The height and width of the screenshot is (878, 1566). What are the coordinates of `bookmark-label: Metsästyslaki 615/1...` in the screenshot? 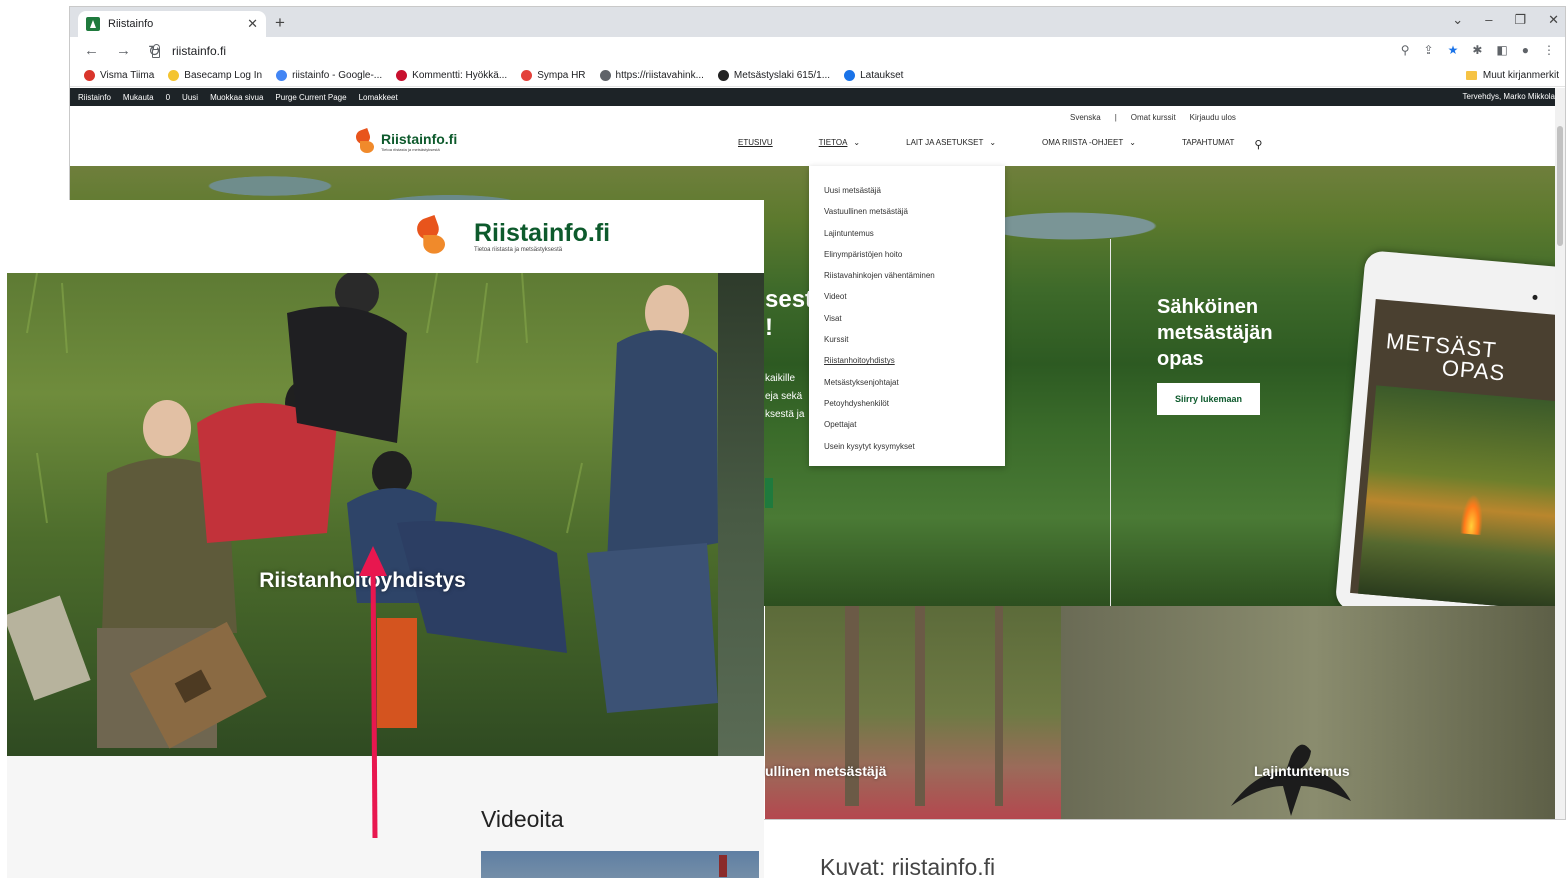 It's located at (782, 75).